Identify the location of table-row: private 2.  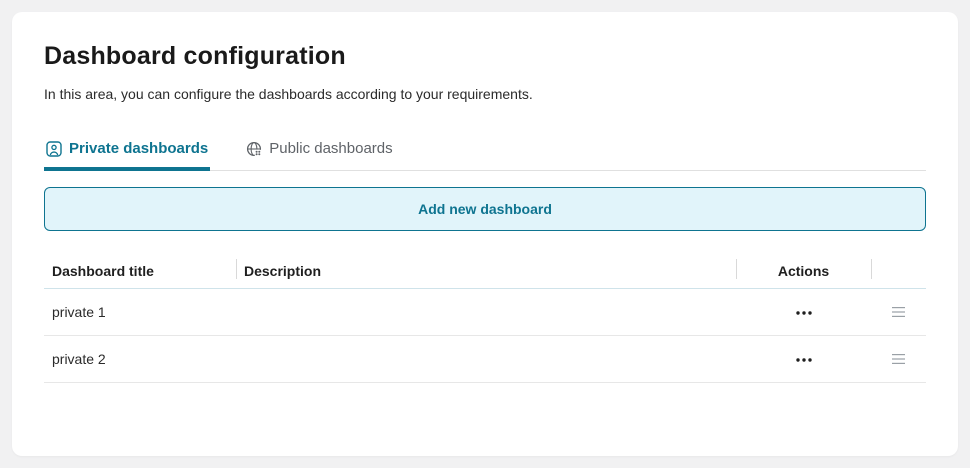
(485, 359).